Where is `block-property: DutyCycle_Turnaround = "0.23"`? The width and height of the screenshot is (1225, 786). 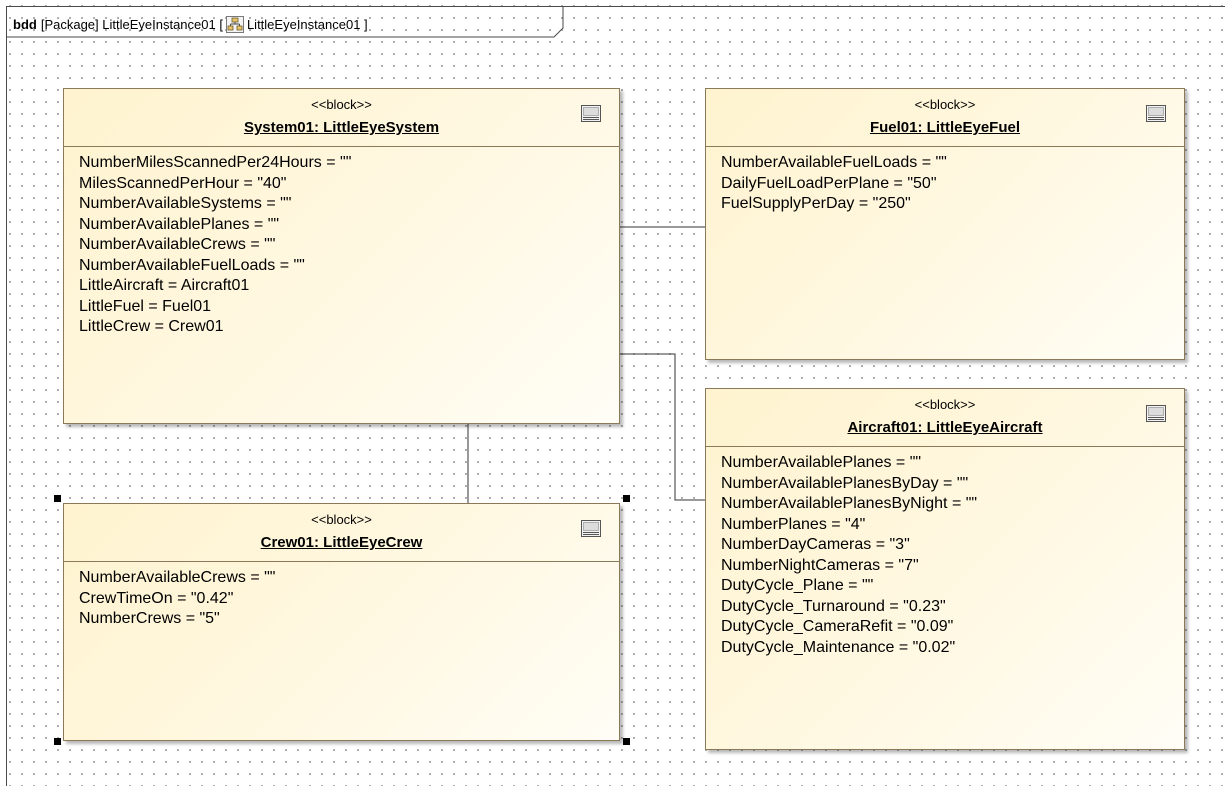 block-property: DutyCycle_Turnaround = "0.23" is located at coordinates (952, 607).